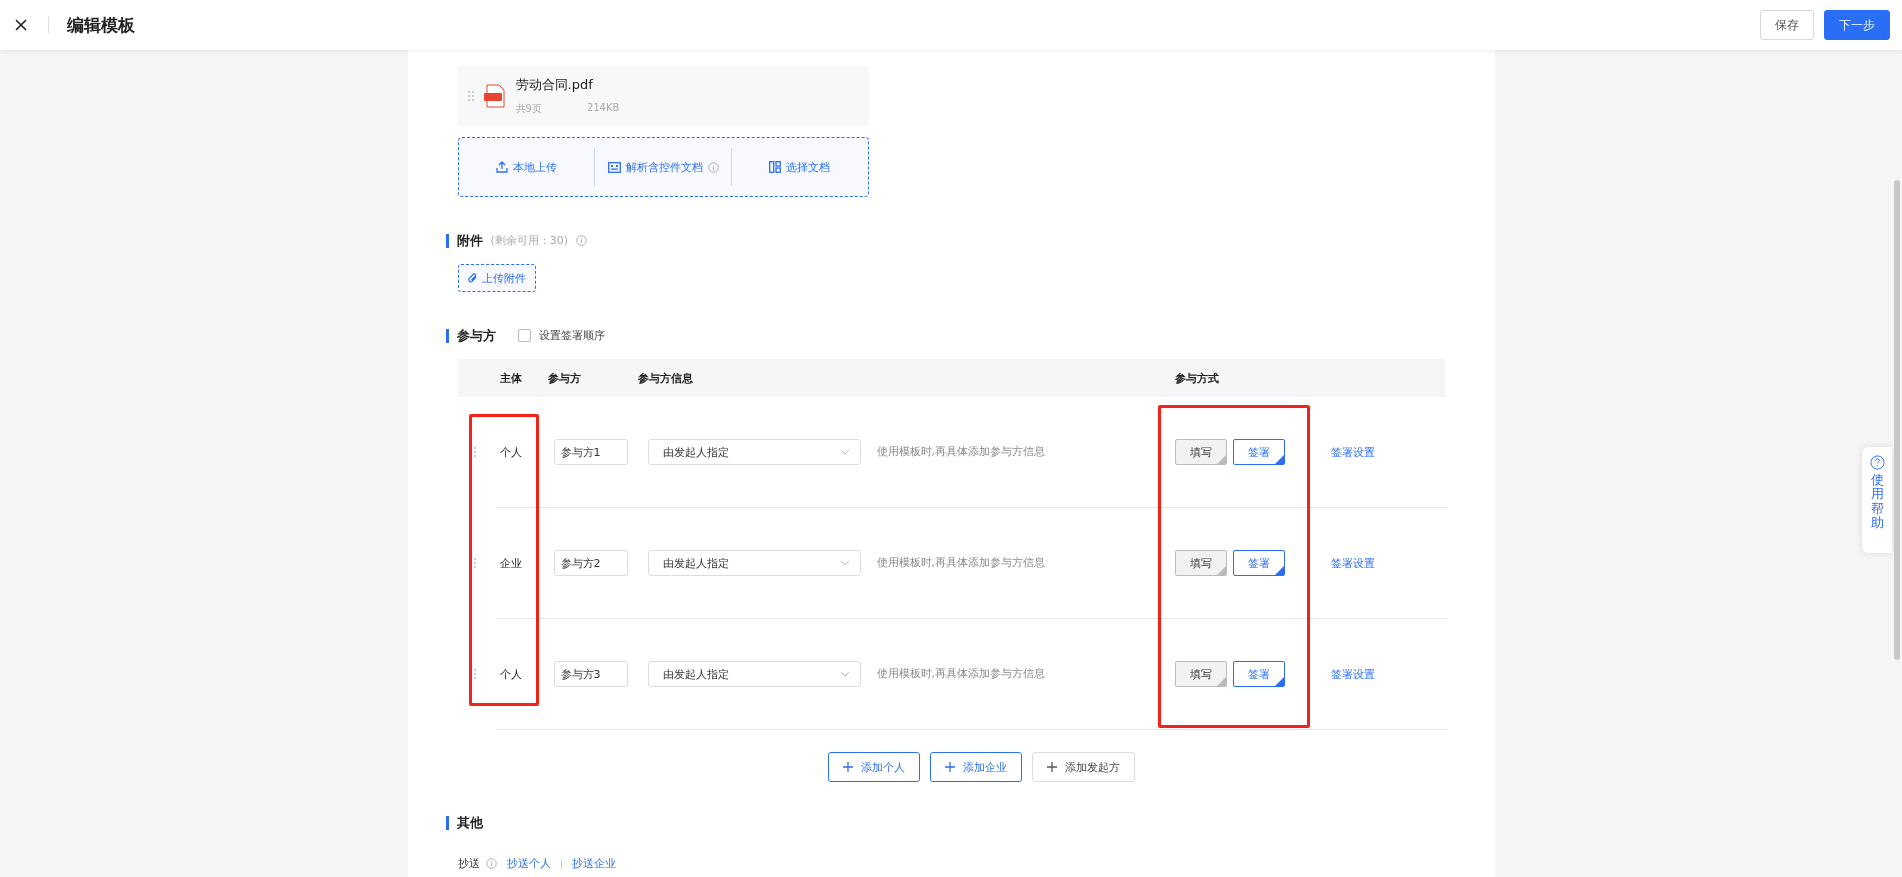 The image size is (1902, 877). Describe the element at coordinates (590, 674) in the screenshot. I see `participant-name-field: 参与方3` at that location.